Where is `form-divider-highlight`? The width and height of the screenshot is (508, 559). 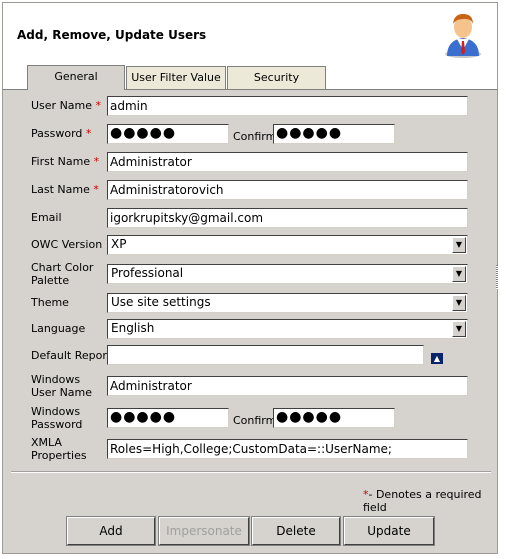 form-divider-highlight is located at coordinates (251, 472).